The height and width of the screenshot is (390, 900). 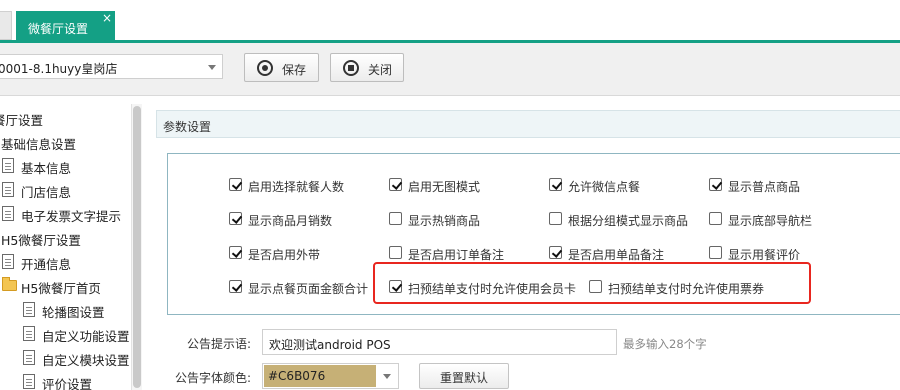 I want to click on tab-weicanting-settings: 微餐厅设置 ×, so click(x=65, y=27).